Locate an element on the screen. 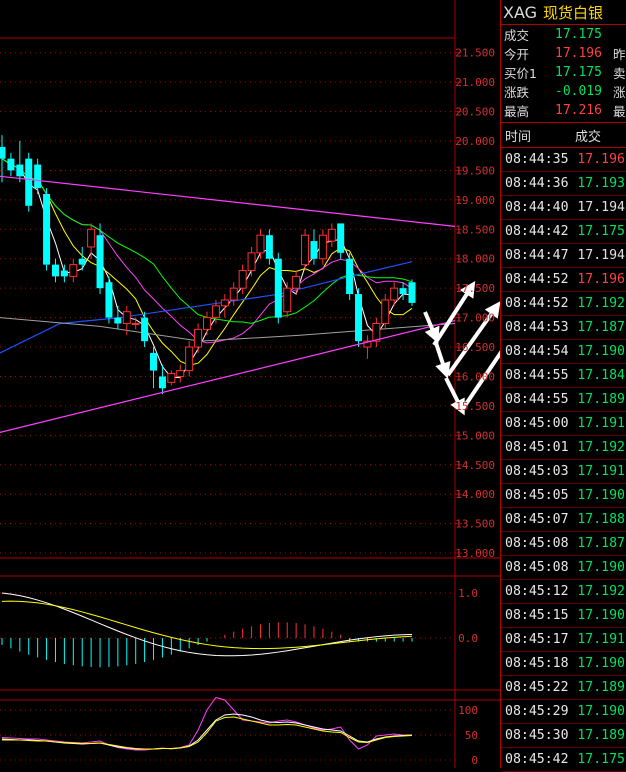 The width and height of the screenshot is (626, 772). ticks-header: 时间 成交 is located at coordinates (563, 135).